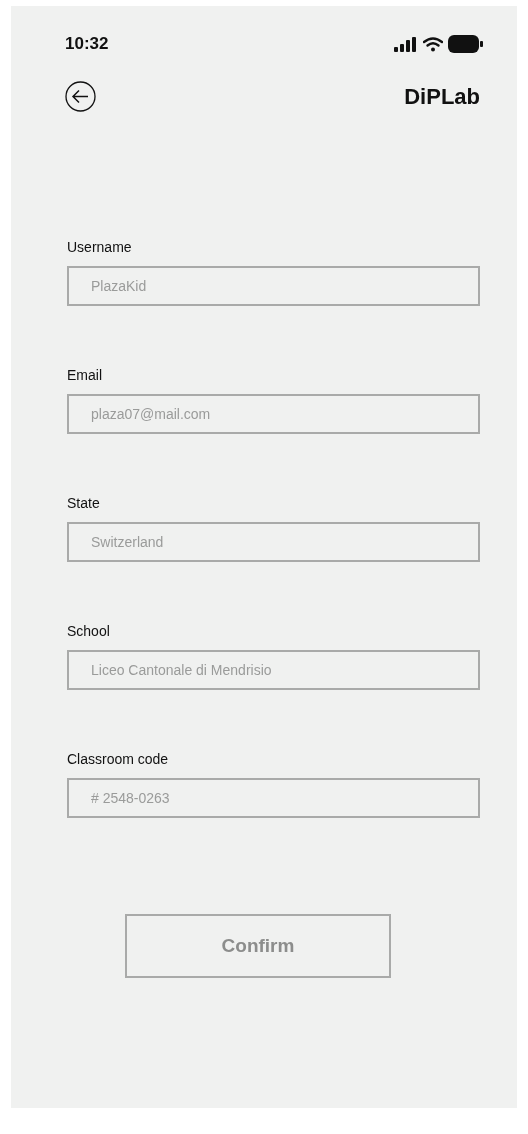  Describe the element at coordinates (80, 96) in the screenshot. I see `back-icon` at that location.